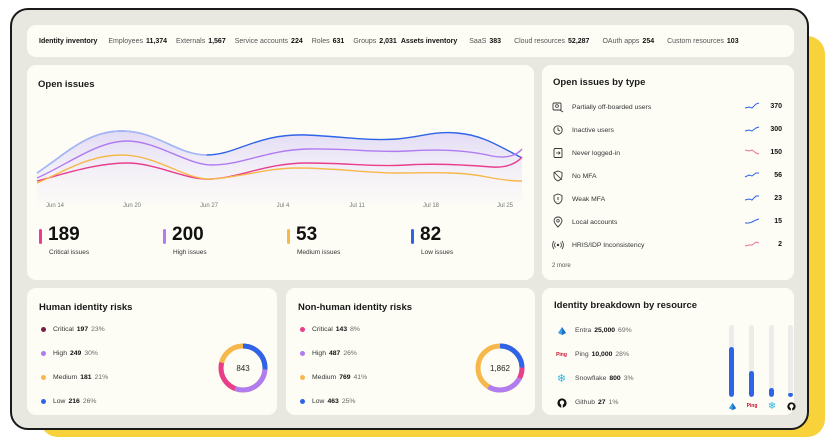 The height and width of the screenshot is (437, 825). What do you see at coordinates (667, 131) in the screenshot?
I see `issue-type-row: Inactive users 300` at bounding box center [667, 131].